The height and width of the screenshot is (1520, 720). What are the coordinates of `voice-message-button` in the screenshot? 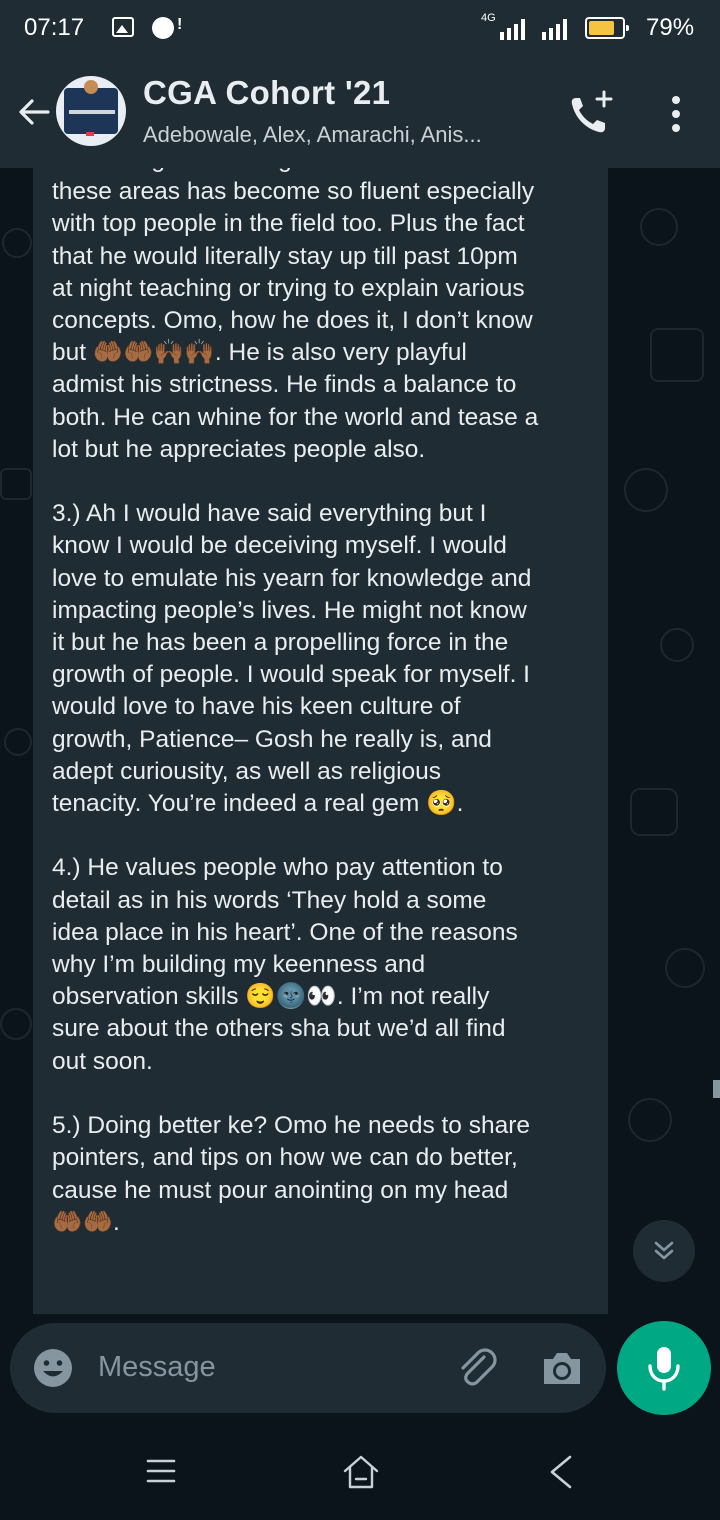 It's located at (664, 1368).